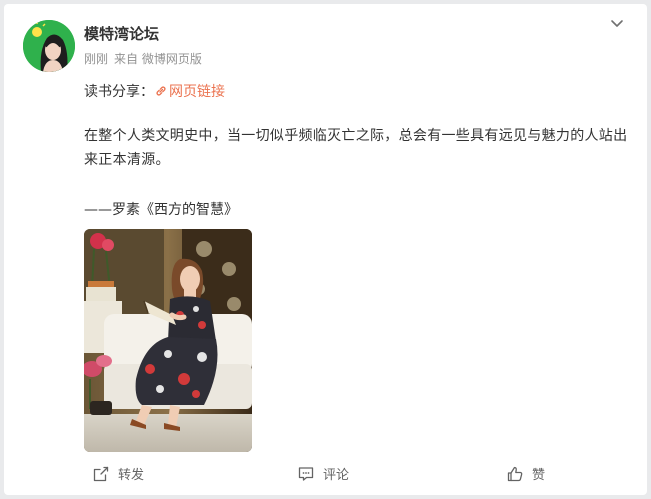  What do you see at coordinates (539, 475) in the screenshot?
I see `like-label: 赞` at bounding box center [539, 475].